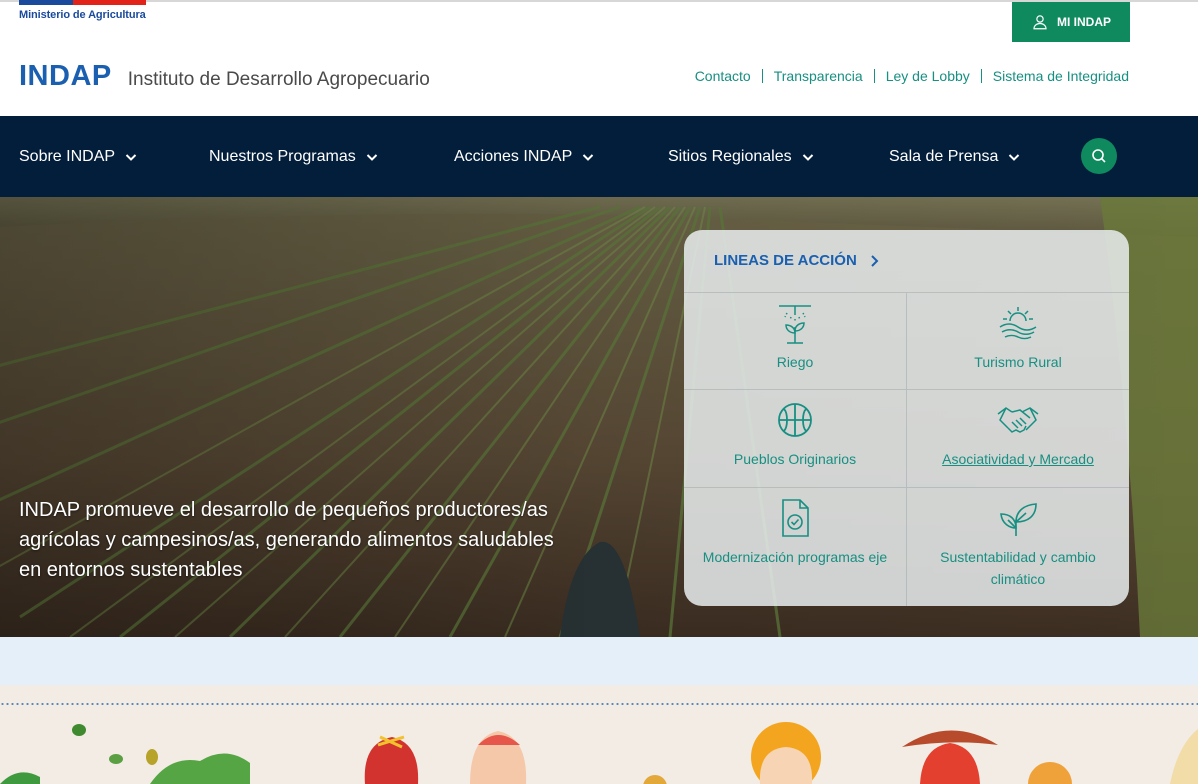  I want to click on link-ley-de-lobby: Ley de Lobby, so click(927, 76).